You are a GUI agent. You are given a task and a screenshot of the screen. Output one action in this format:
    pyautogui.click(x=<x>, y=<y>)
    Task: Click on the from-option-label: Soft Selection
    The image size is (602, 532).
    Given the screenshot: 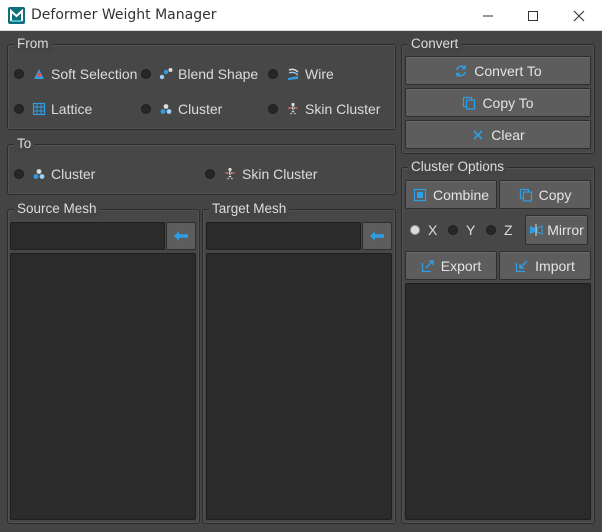 What is the action you would take?
    pyautogui.click(x=94, y=74)
    